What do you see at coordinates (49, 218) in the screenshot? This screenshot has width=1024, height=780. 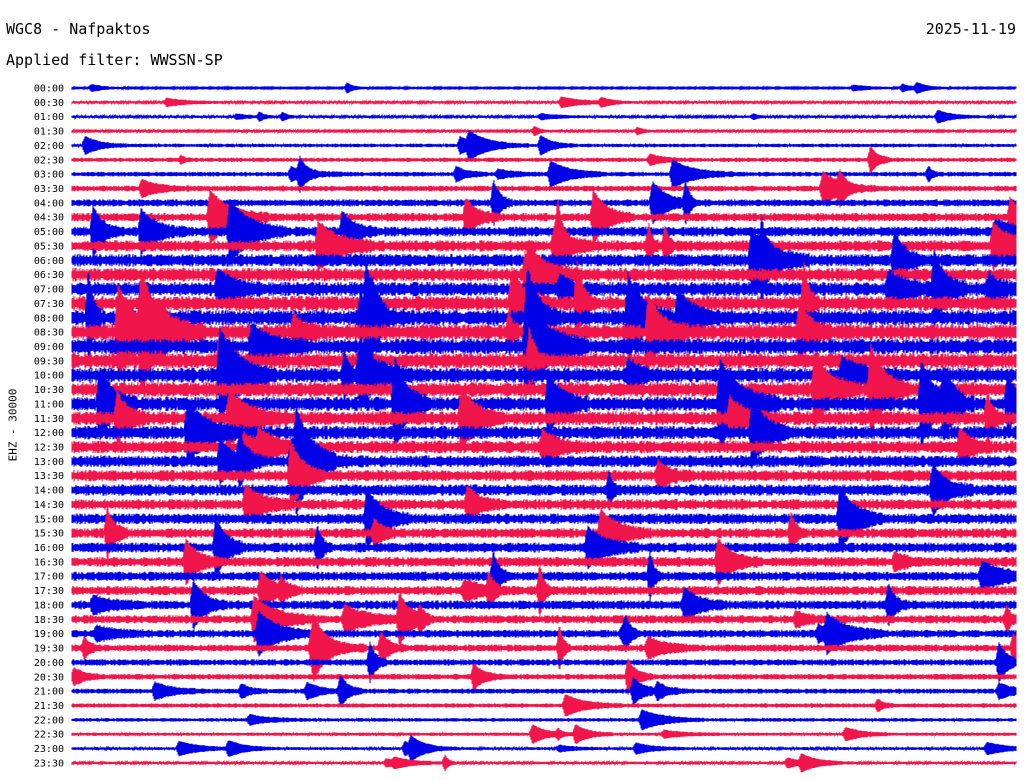 I see `row-time-label: 04:30` at bounding box center [49, 218].